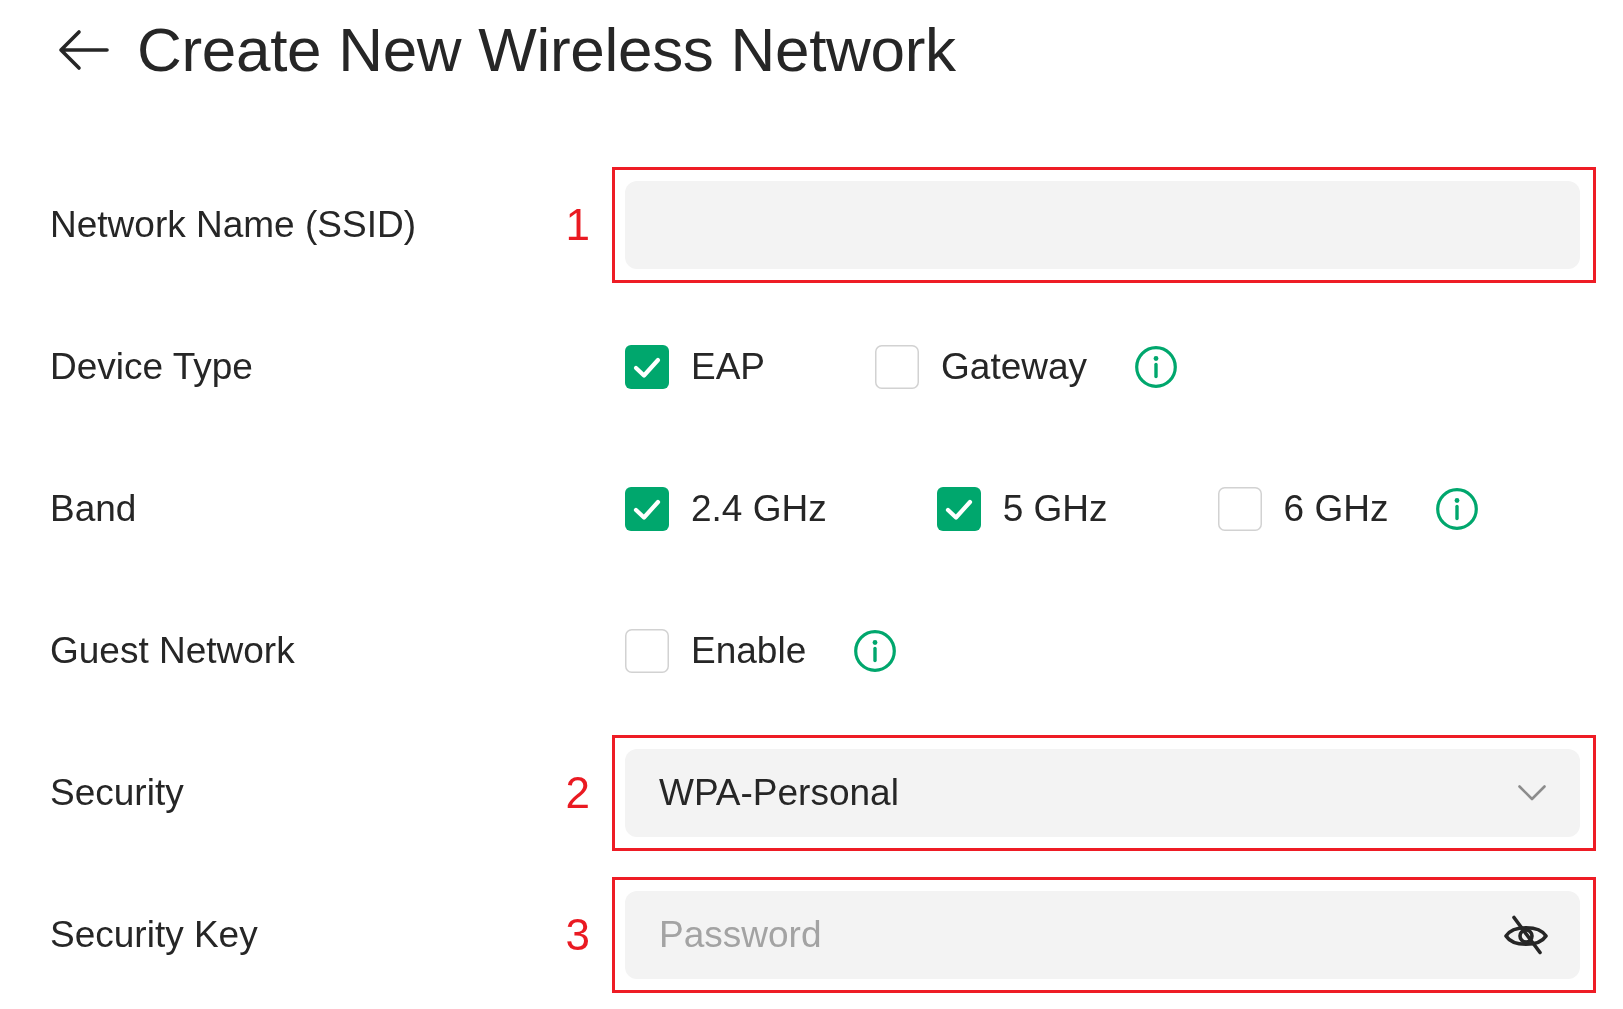 The height and width of the screenshot is (1009, 1623). I want to click on field-label: Band, so click(93, 508).